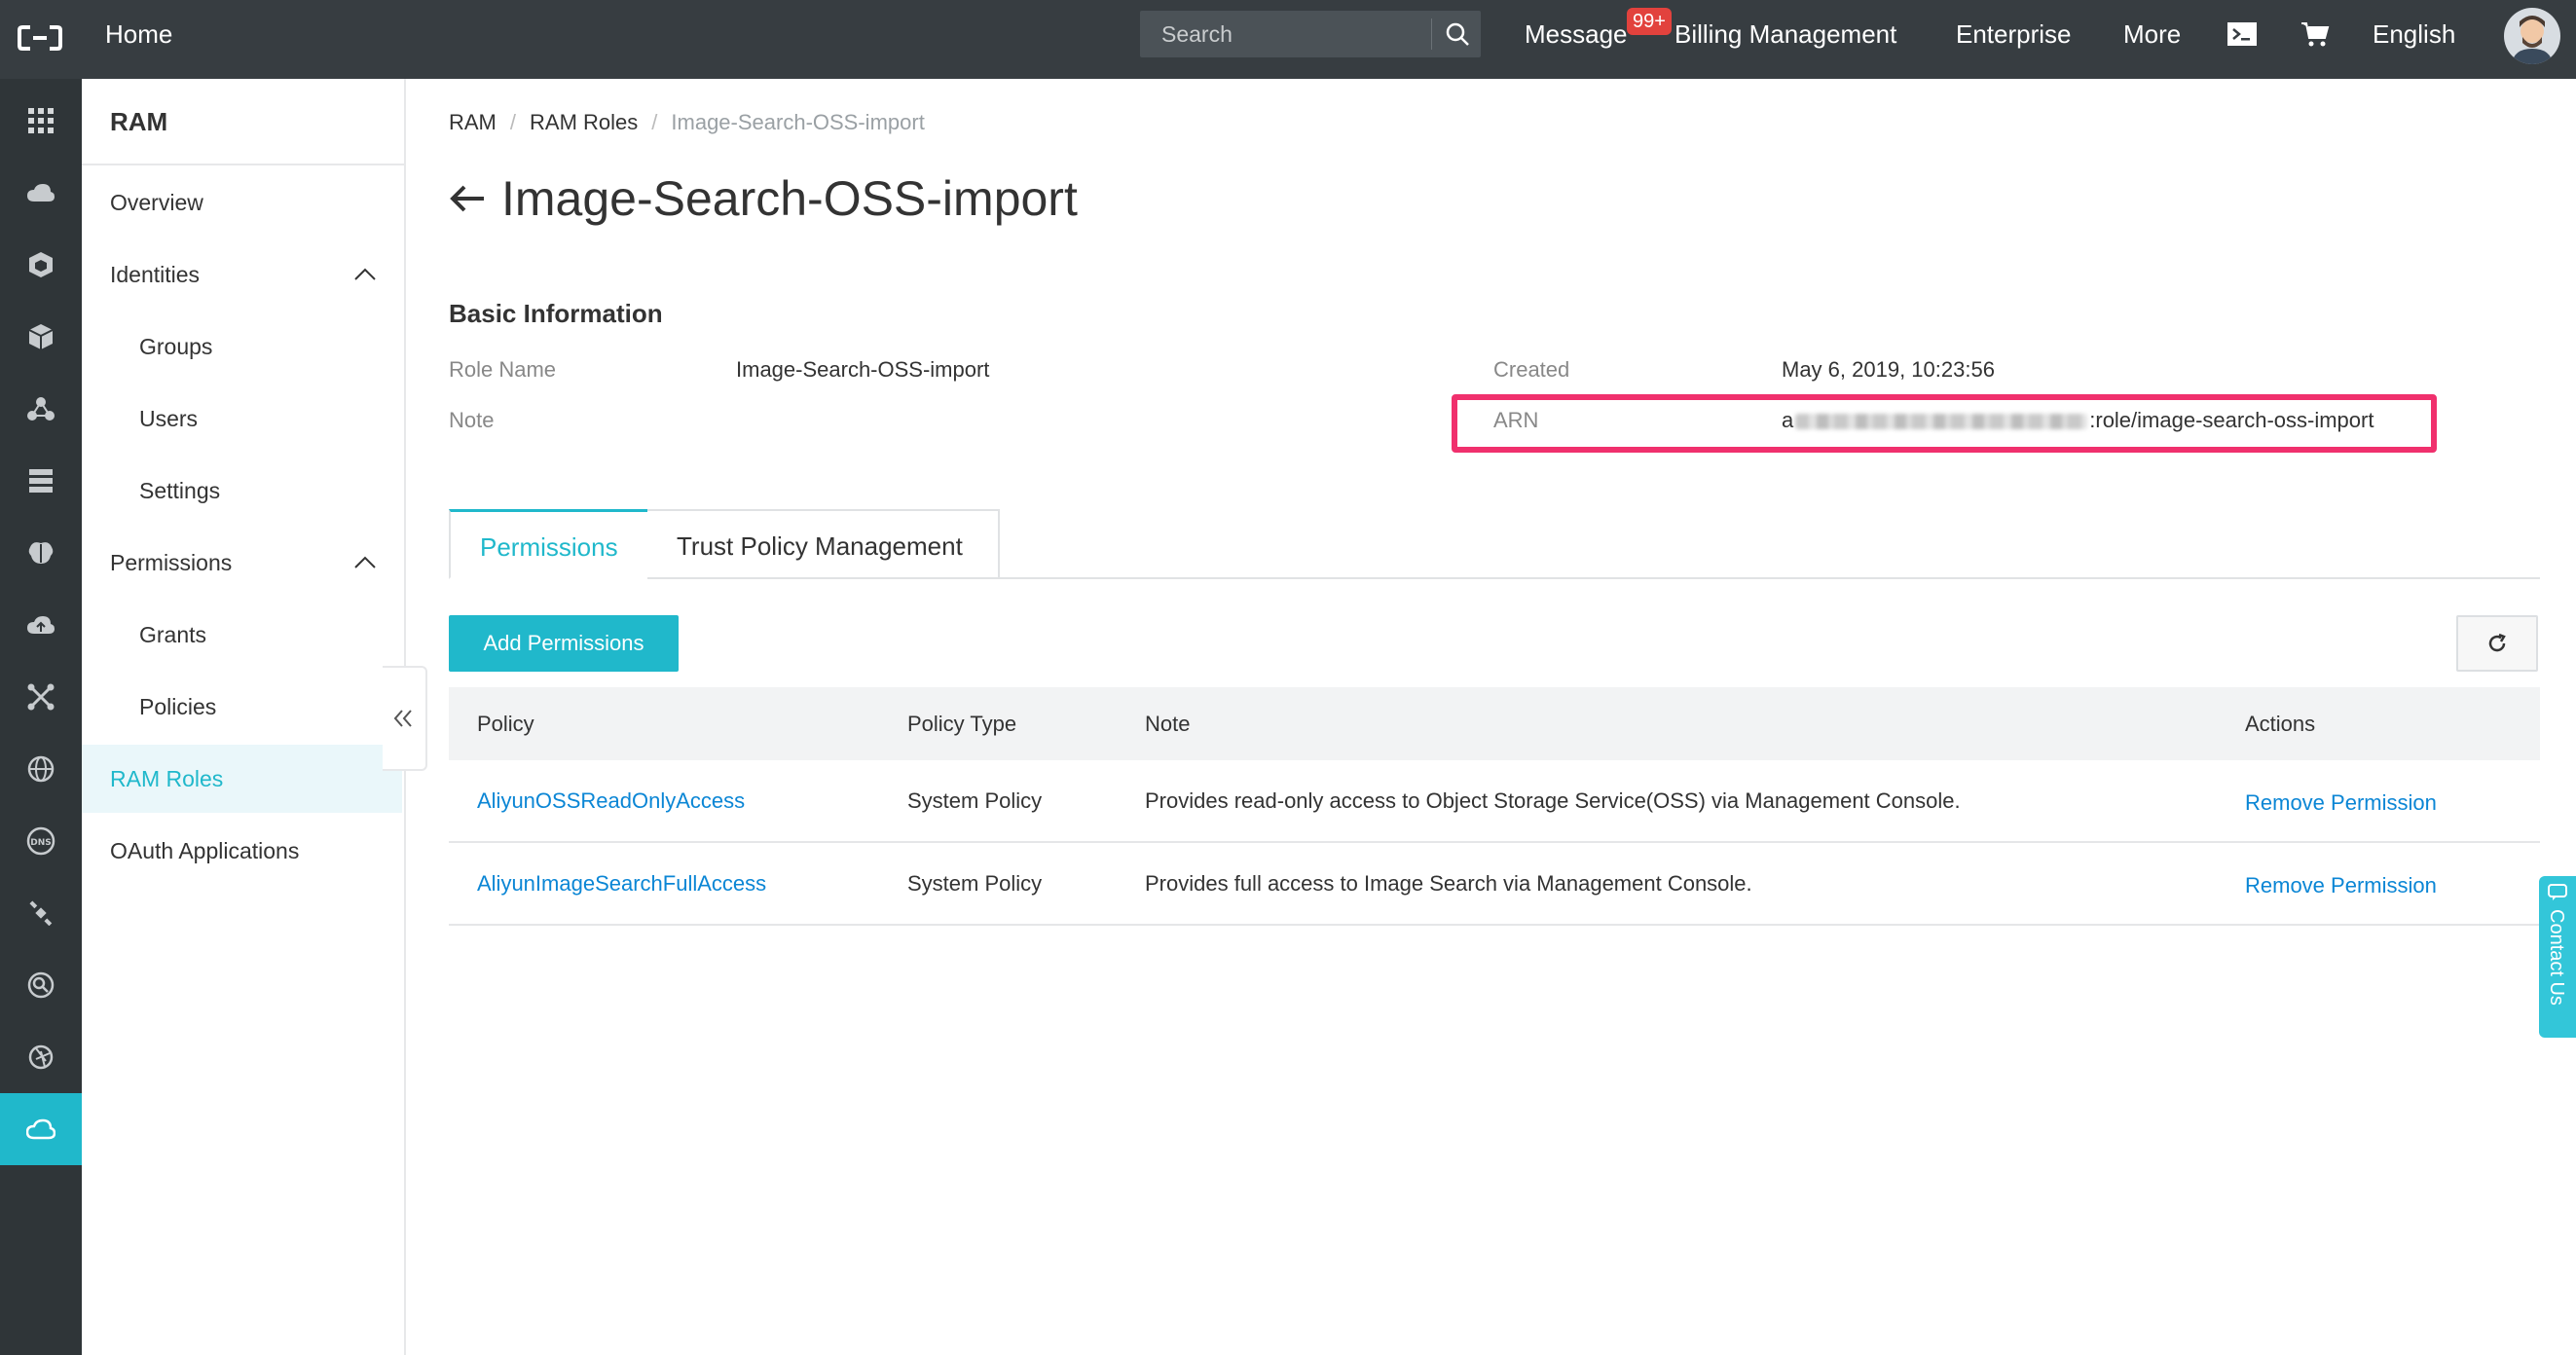 The width and height of the screenshot is (2576, 1355). I want to click on breadcrumb-ram-roles: RAM Roles, so click(584, 122).